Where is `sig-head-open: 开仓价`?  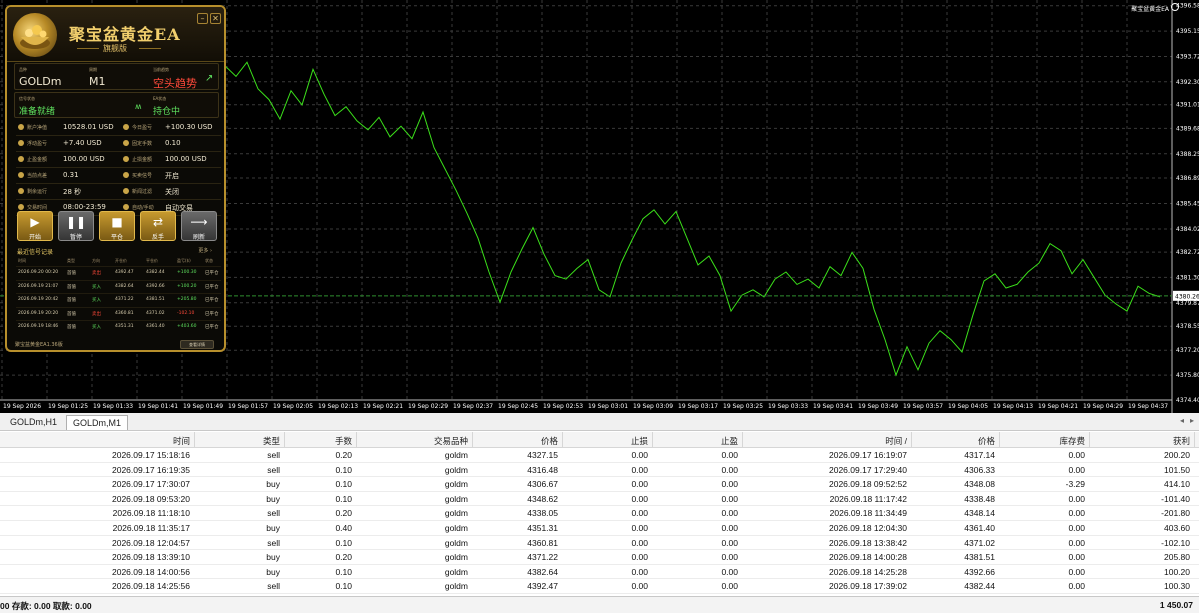
sig-head-open: 开仓价 is located at coordinates (121, 260).